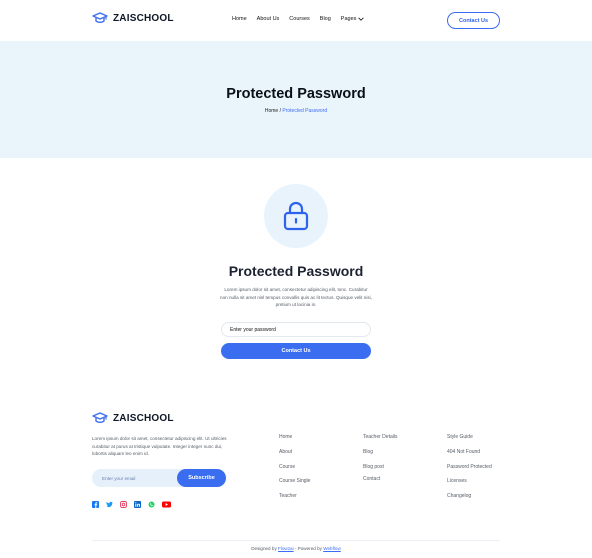  I want to click on newsletter-form: Enter your email Subscribe, so click(159, 478).